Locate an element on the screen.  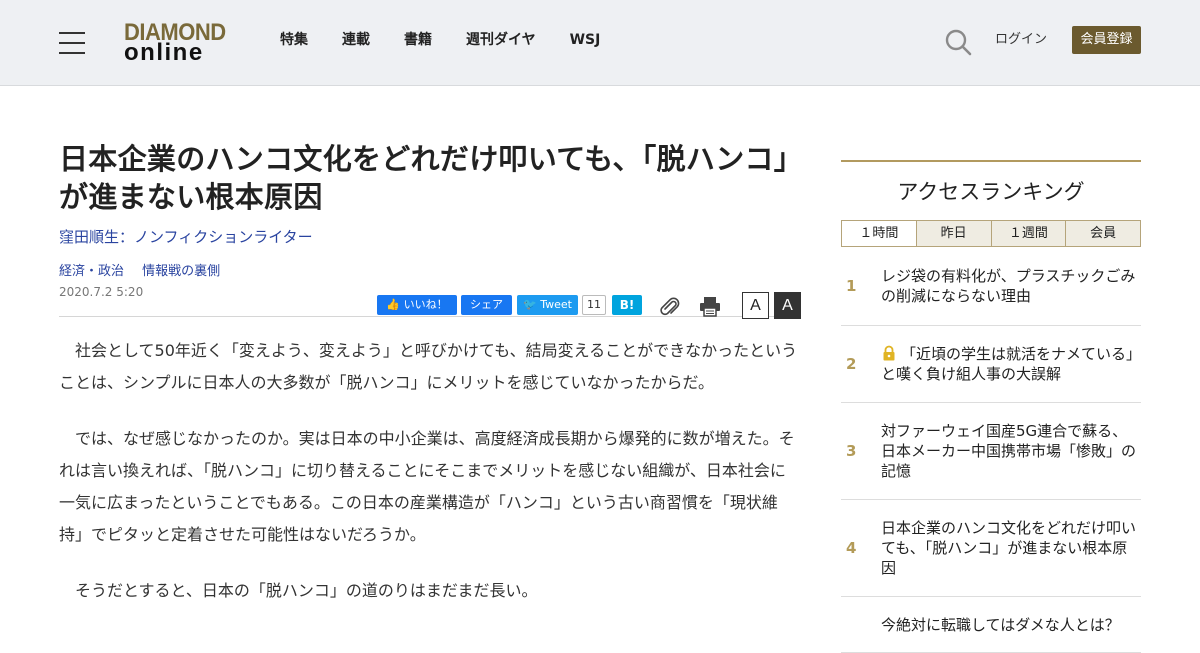
tag-link-economy: 経済・政治 is located at coordinates (91, 271).